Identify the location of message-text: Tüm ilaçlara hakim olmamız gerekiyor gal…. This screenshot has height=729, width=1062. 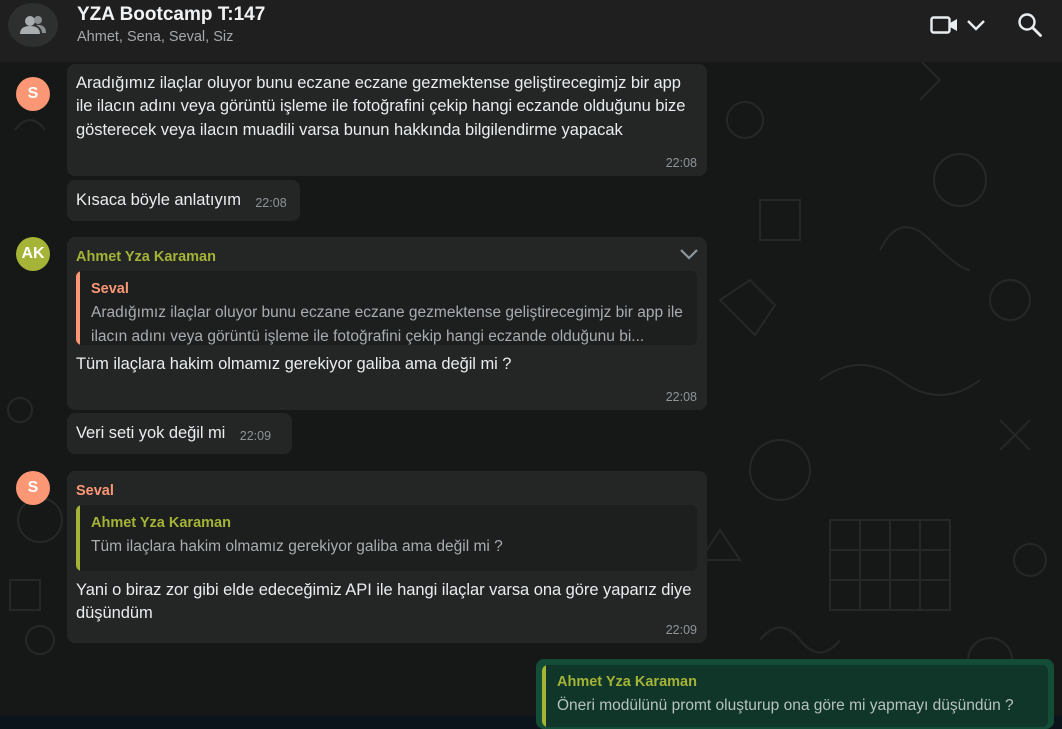
(294, 364).